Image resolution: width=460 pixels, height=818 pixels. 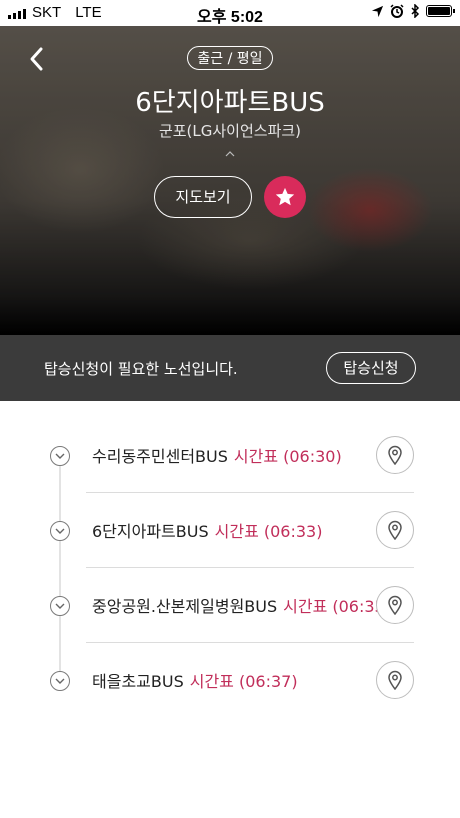 I want to click on stop-name: 중앙공원.산본제일병원BUS, so click(x=185, y=606).